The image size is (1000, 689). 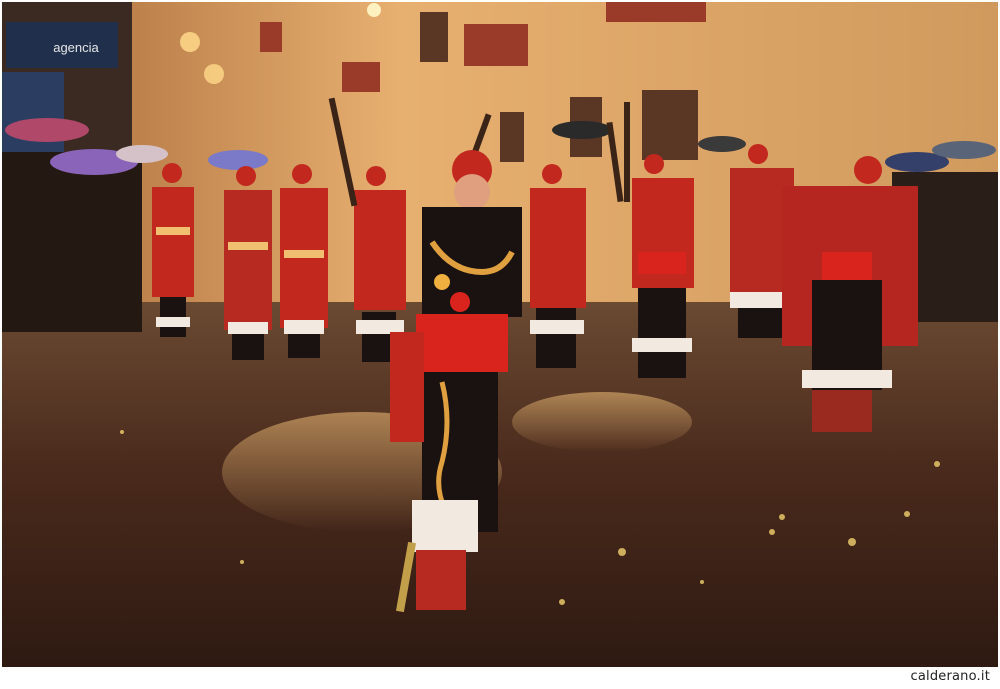 I want to click on shop-sign-text: agencia, so click(x=76, y=47).